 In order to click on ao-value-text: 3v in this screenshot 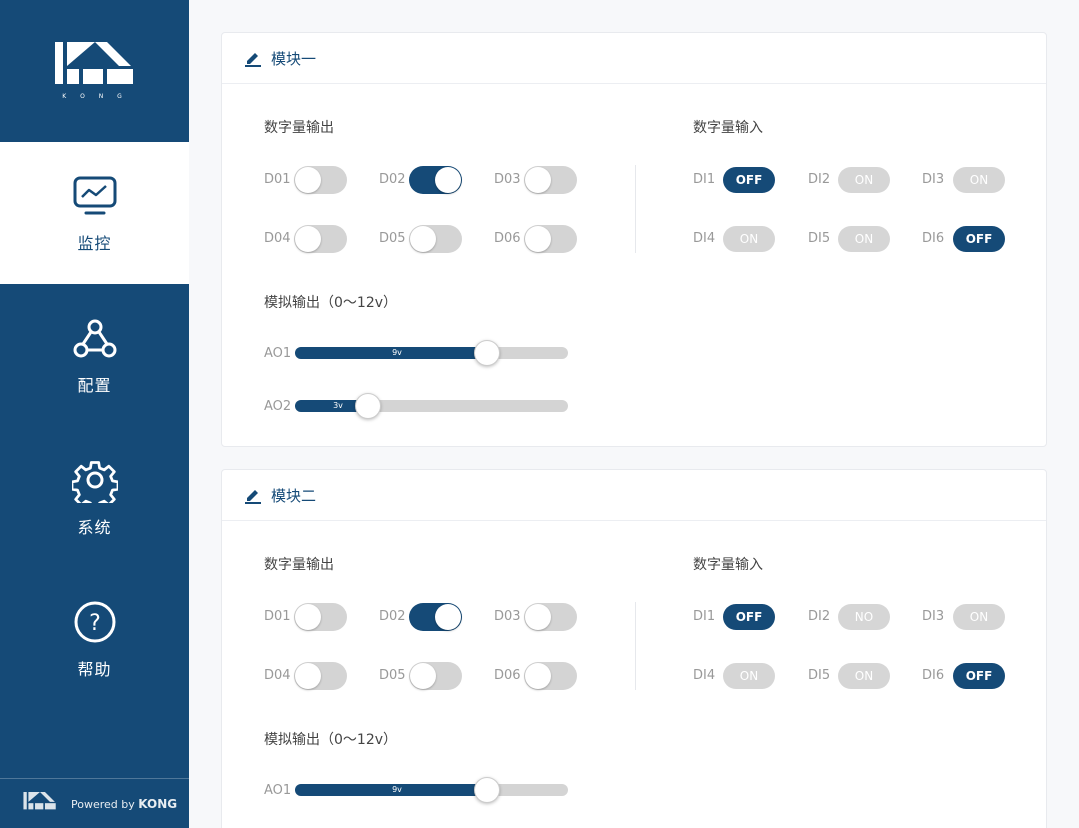, I will do `click(338, 405)`.